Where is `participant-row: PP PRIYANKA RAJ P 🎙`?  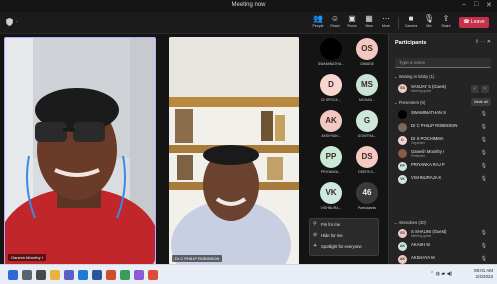
participant-row: PP PRIYANKA RAJ P 🎙 is located at coordinates (443, 167).